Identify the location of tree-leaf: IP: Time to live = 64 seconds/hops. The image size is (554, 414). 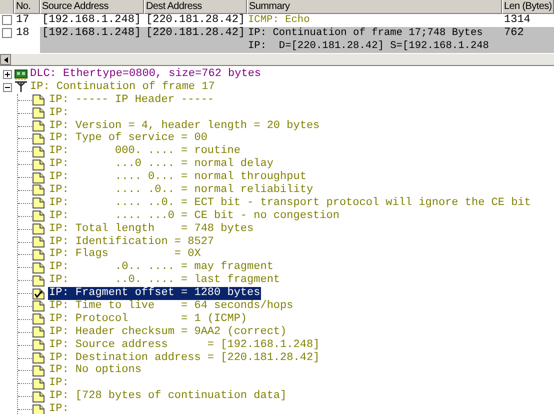
(171, 306).